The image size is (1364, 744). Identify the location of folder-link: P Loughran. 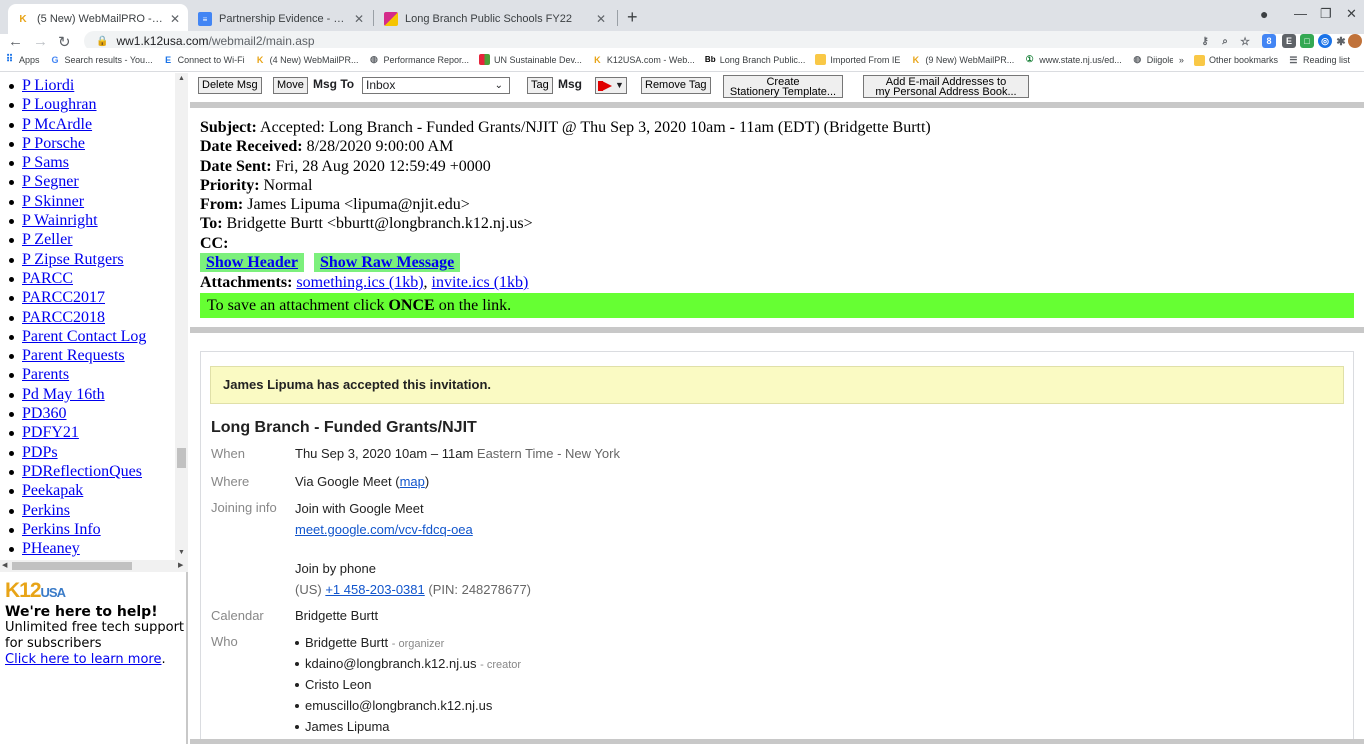
(59, 104).